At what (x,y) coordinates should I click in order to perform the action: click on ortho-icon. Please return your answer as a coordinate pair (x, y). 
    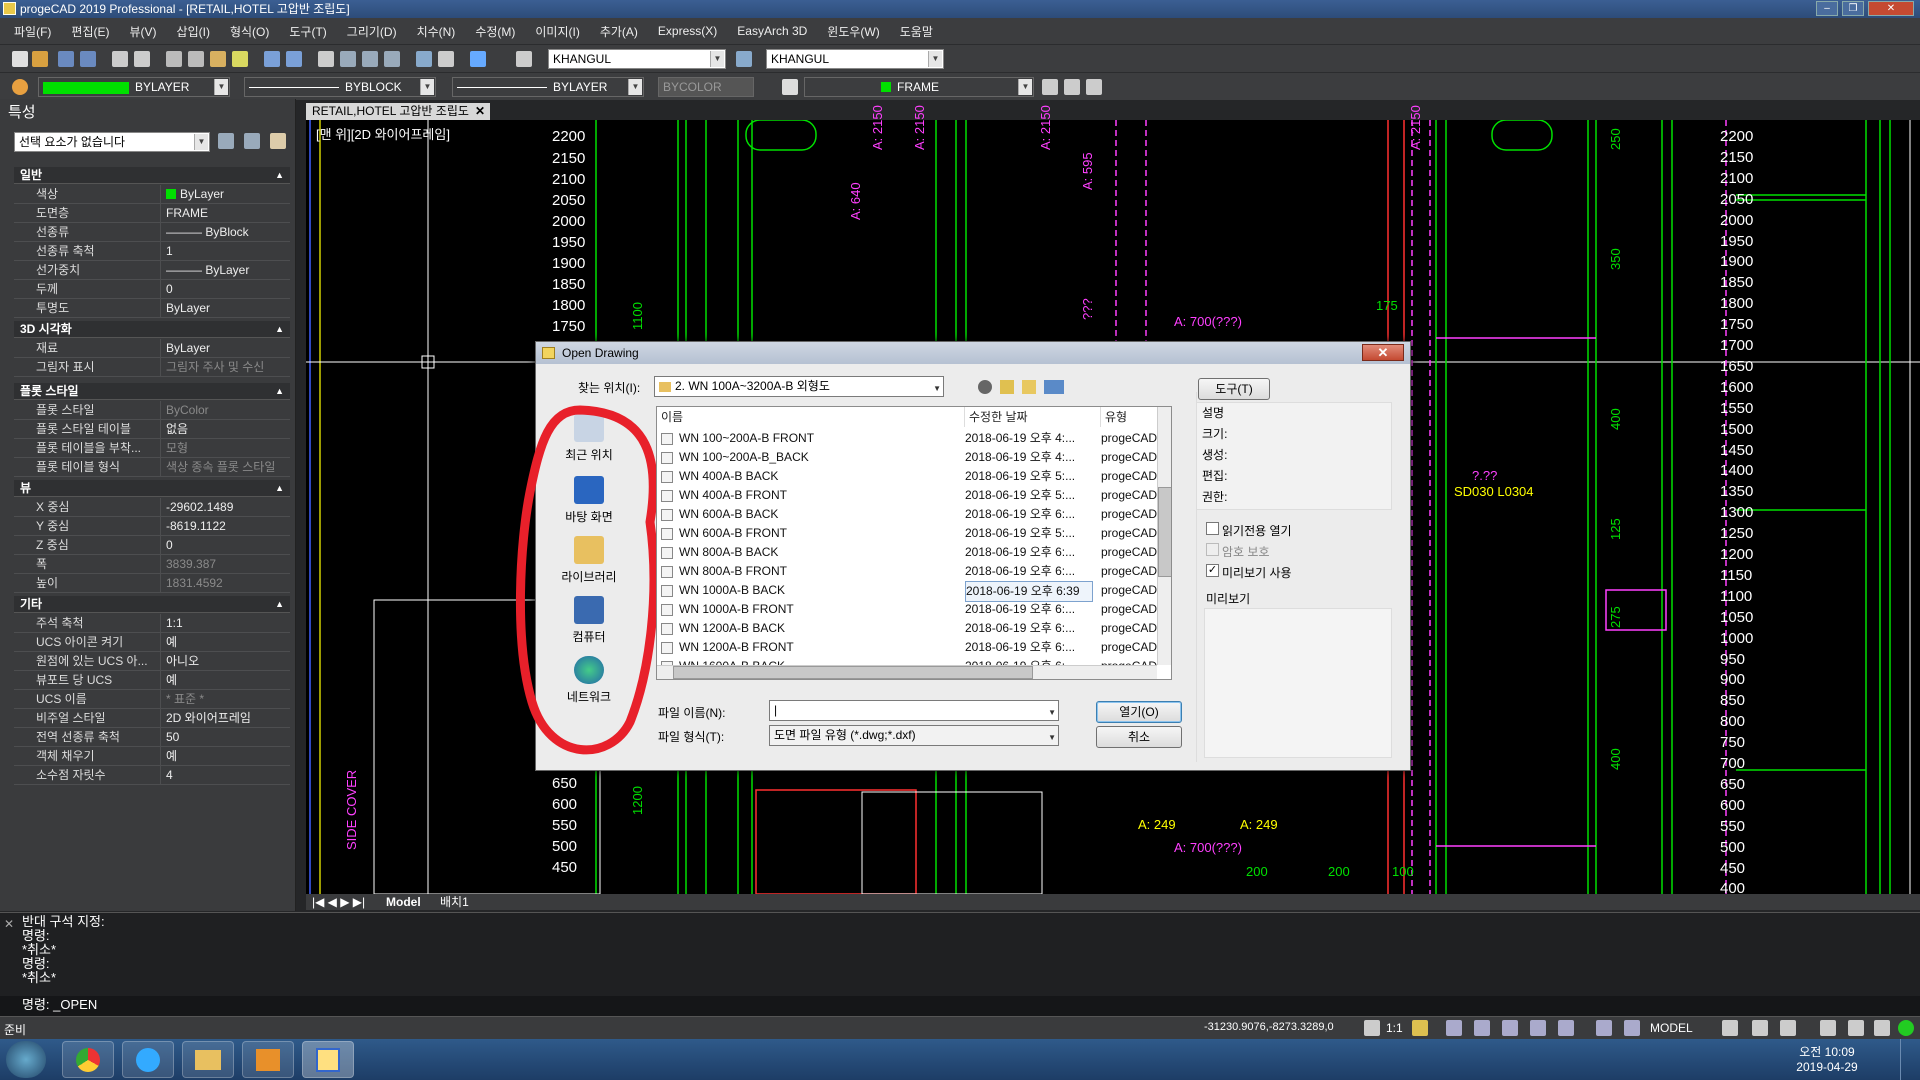
    Looking at the image, I should click on (1510, 1028).